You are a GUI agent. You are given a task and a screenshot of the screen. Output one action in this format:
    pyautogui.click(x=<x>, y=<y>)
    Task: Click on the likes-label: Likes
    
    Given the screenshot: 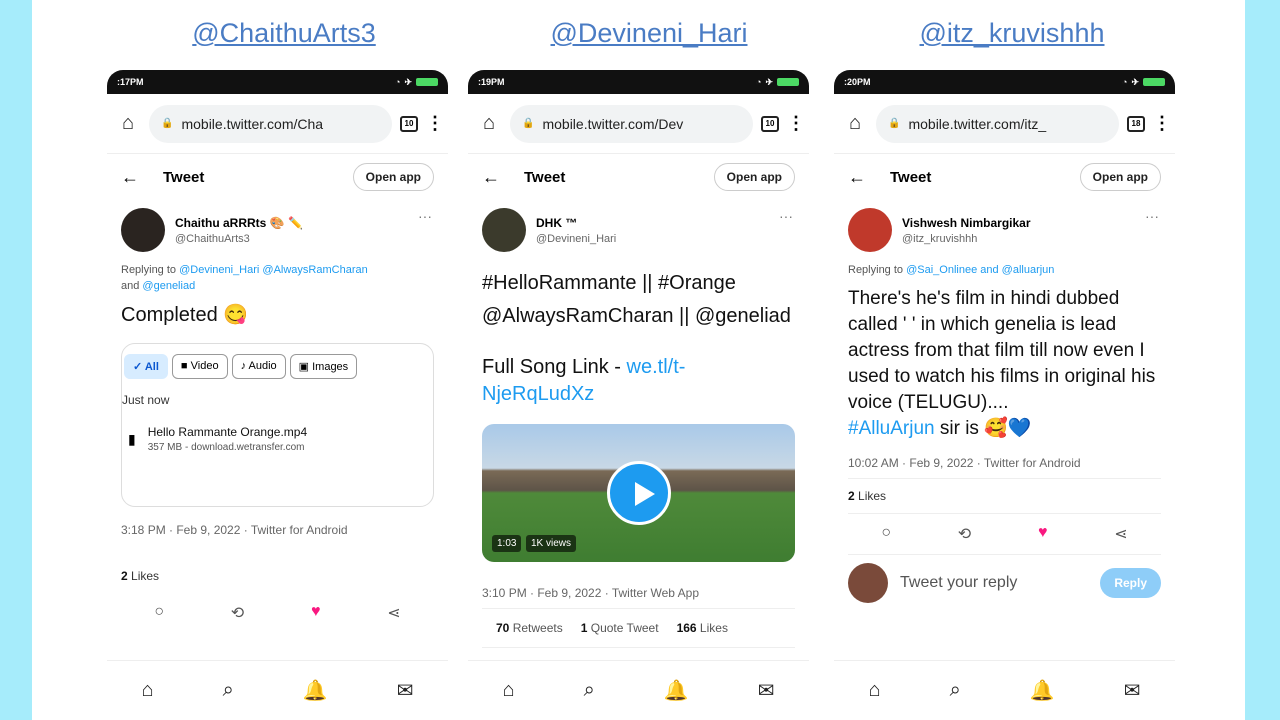 What is the action you would take?
    pyautogui.click(x=712, y=628)
    